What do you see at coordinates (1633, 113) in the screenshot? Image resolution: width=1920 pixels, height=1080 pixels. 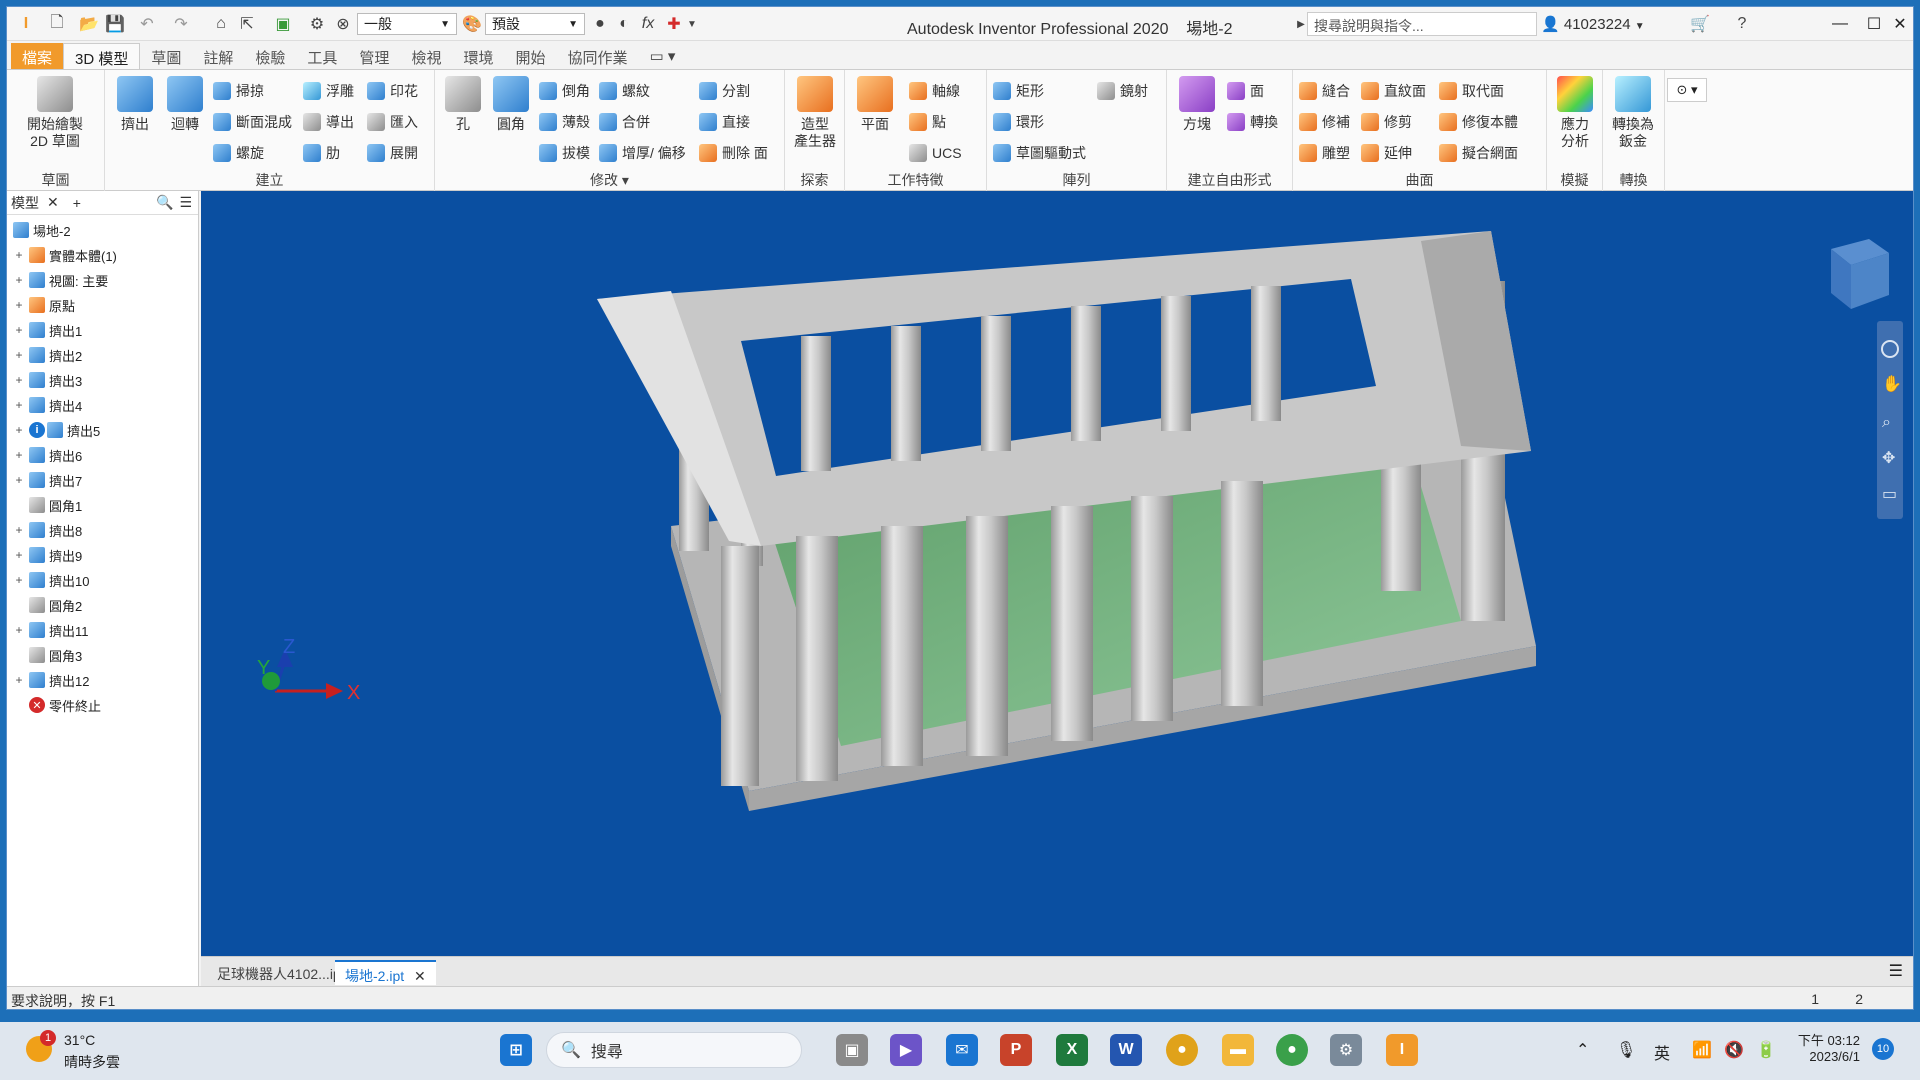 I see `convert-to-sheet-metal-button: 轉換為 鈑金` at bounding box center [1633, 113].